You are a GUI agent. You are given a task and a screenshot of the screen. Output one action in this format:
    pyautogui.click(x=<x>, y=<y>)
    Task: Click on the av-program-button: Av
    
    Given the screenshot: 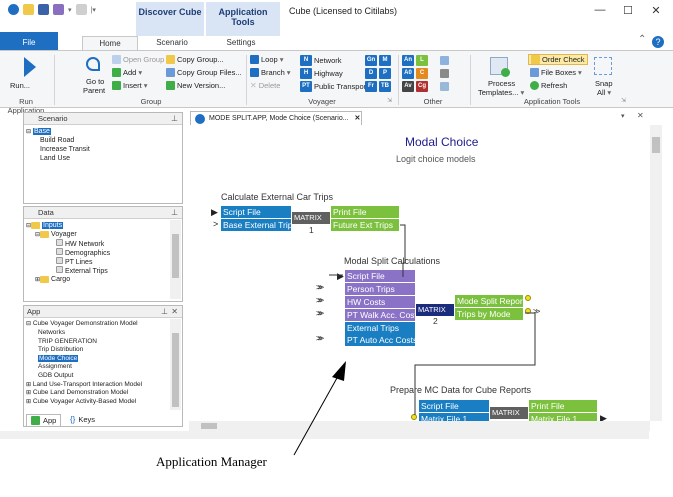 What is the action you would take?
    pyautogui.click(x=408, y=86)
    